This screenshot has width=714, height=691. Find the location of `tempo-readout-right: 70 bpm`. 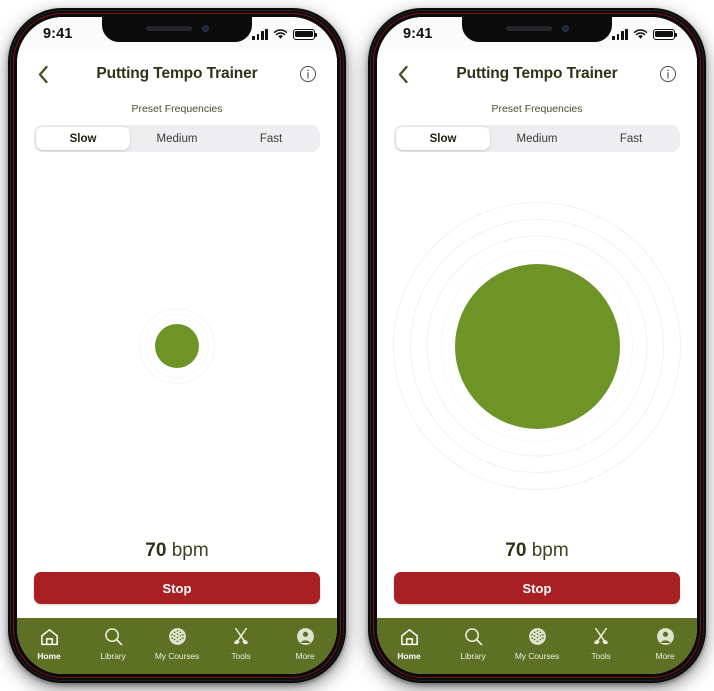

tempo-readout-right: 70 bpm is located at coordinates (537, 551).